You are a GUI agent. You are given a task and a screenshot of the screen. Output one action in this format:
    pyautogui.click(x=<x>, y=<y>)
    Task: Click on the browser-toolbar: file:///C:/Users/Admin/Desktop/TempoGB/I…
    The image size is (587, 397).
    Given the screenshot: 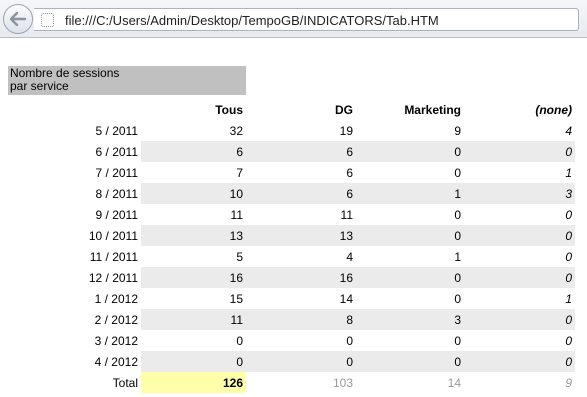 What is the action you would take?
    pyautogui.click(x=293, y=19)
    